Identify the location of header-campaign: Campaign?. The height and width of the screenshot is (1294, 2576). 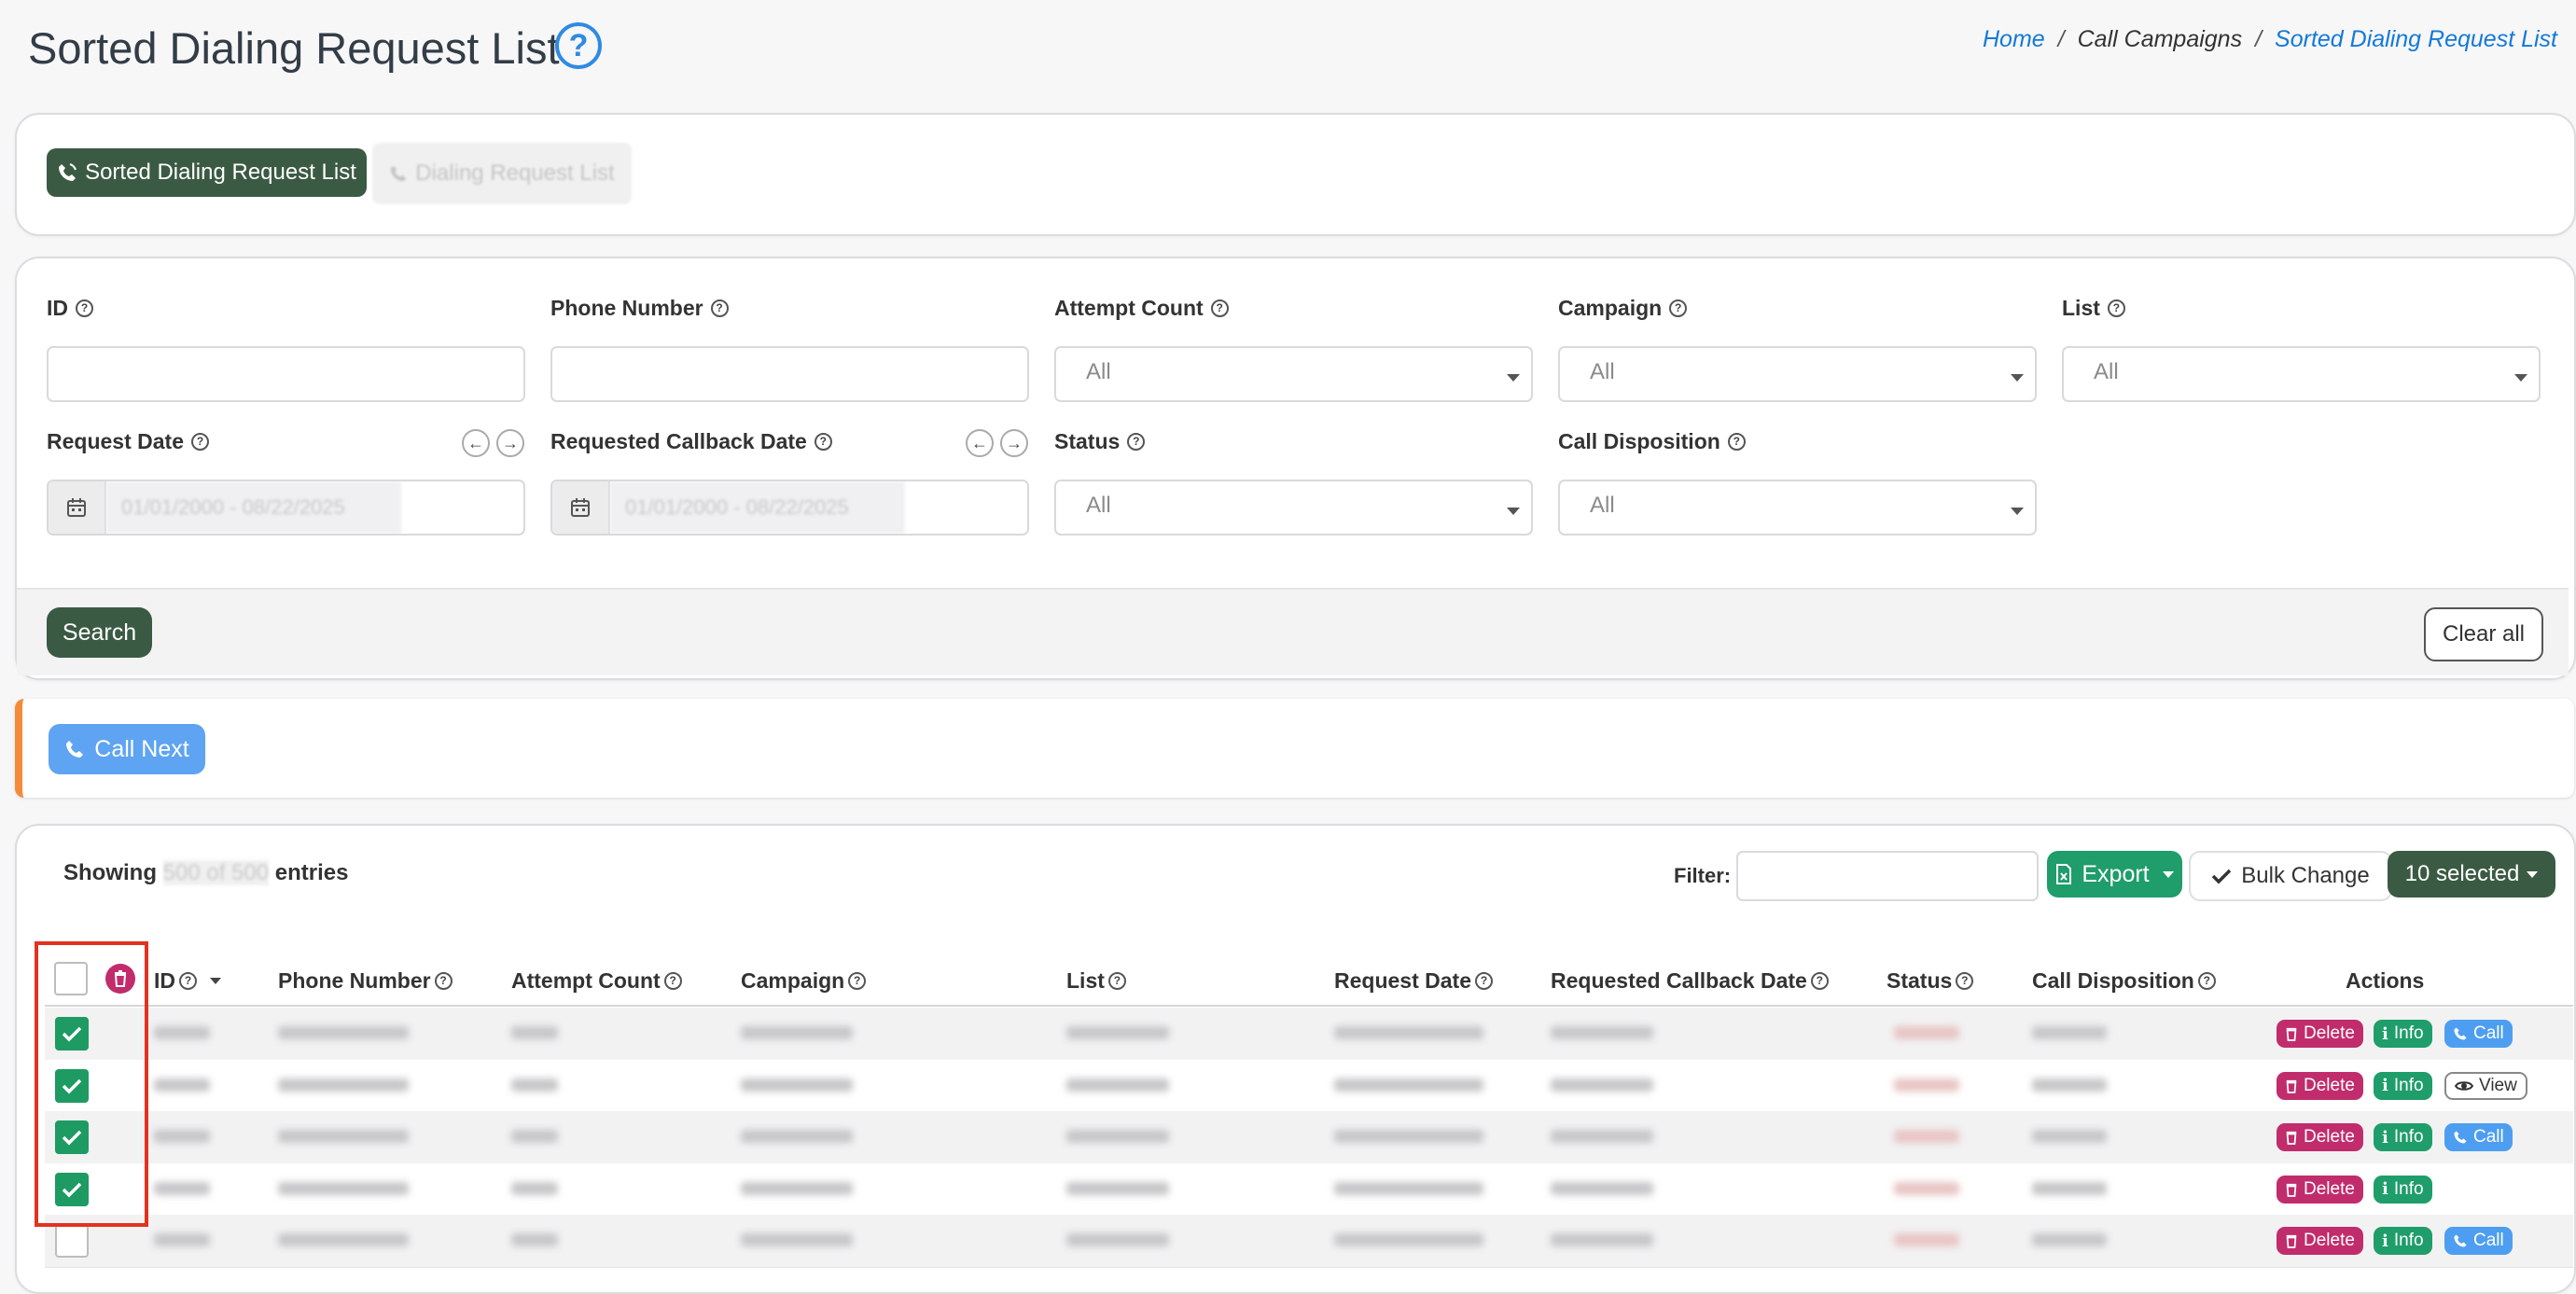
(804, 981).